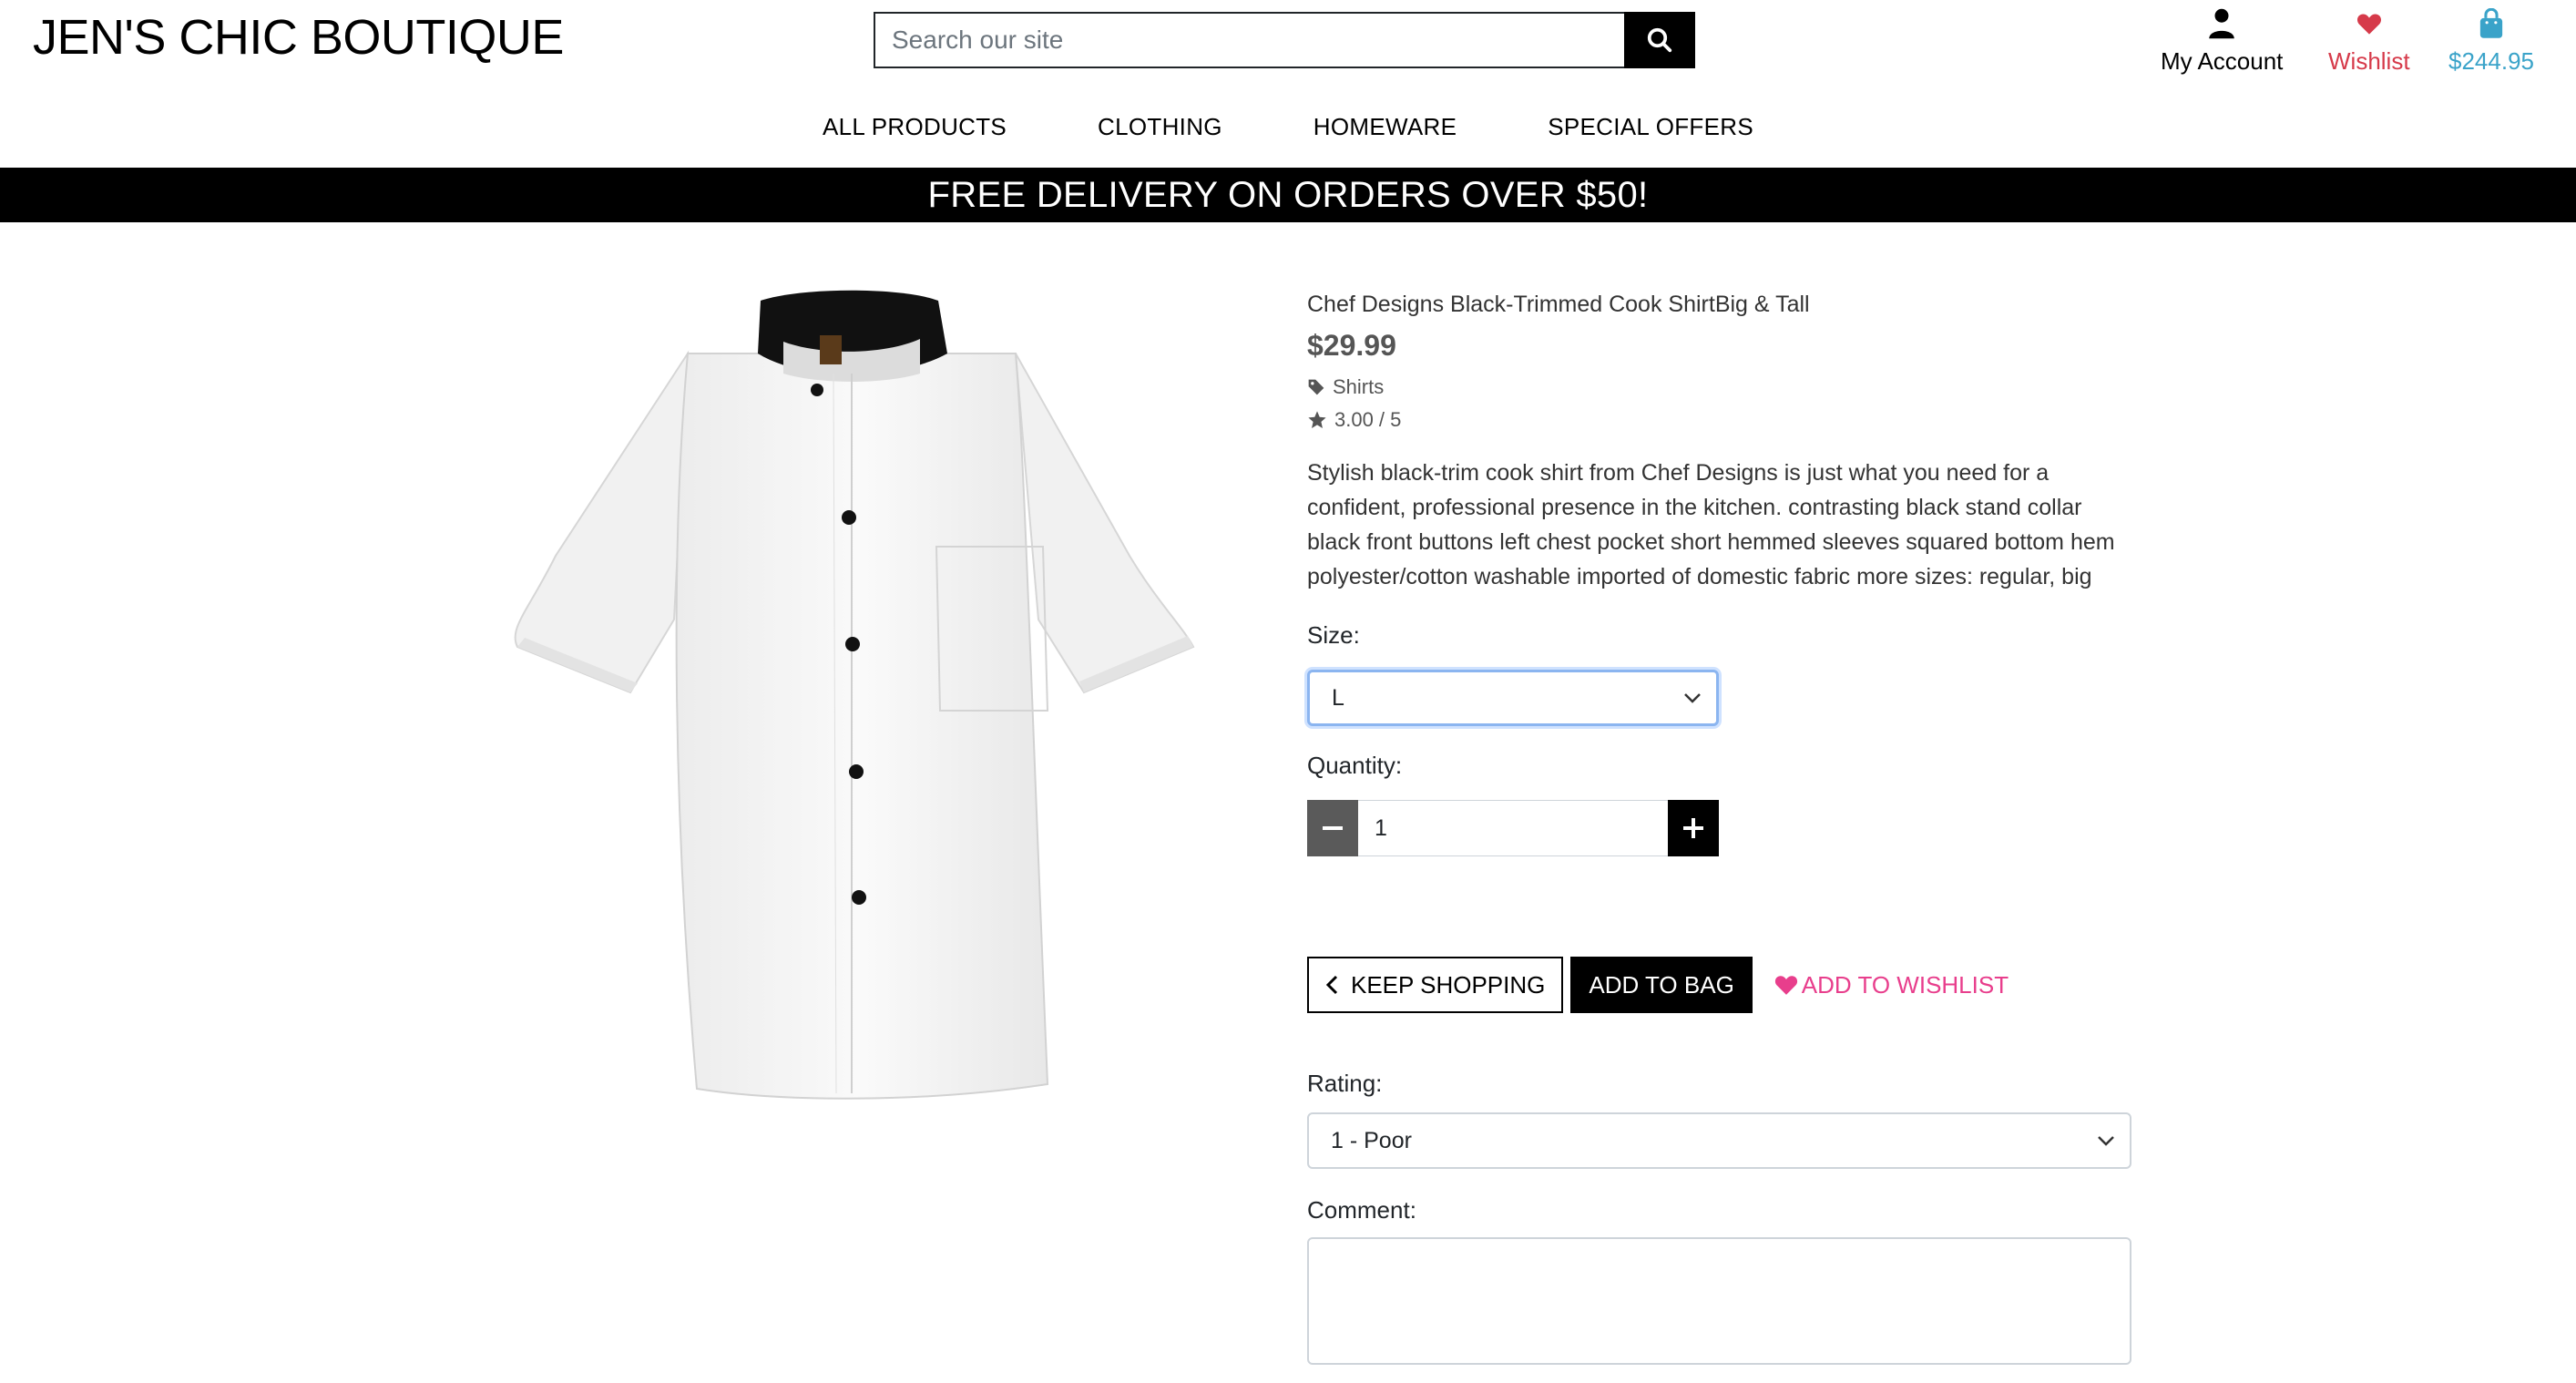  What do you see at coordinates (1719, 387) in the screenshot?
I see `product-category: Shirts` at bounding box center [1719, 387].